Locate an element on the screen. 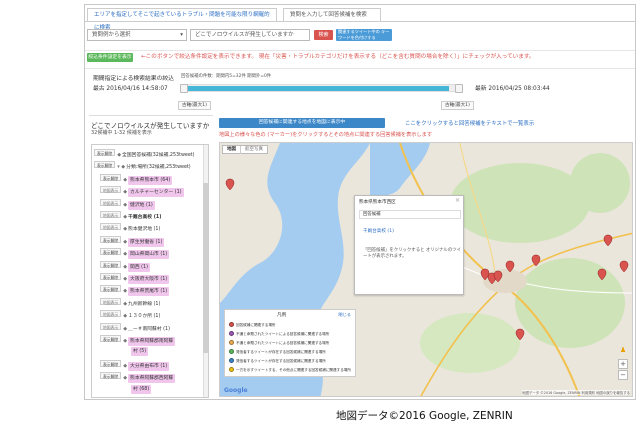 This screenshot has width=640, height=426. period-slider is located at coordinates (321, 88).